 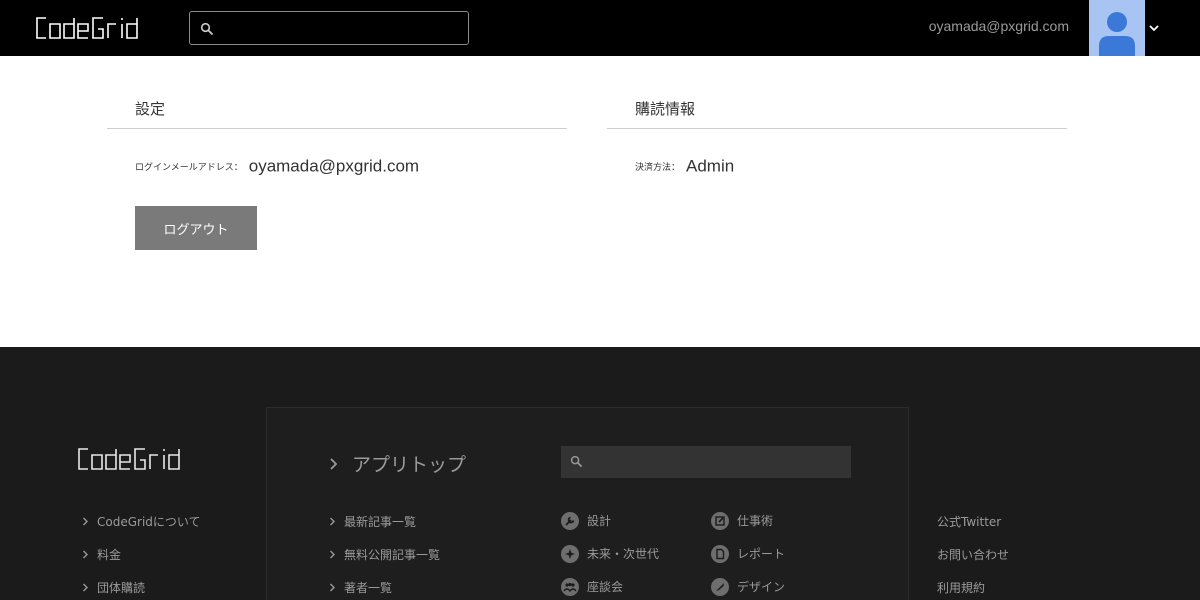 I want to click on category-design: デザイン, so click(x=748, y=585).